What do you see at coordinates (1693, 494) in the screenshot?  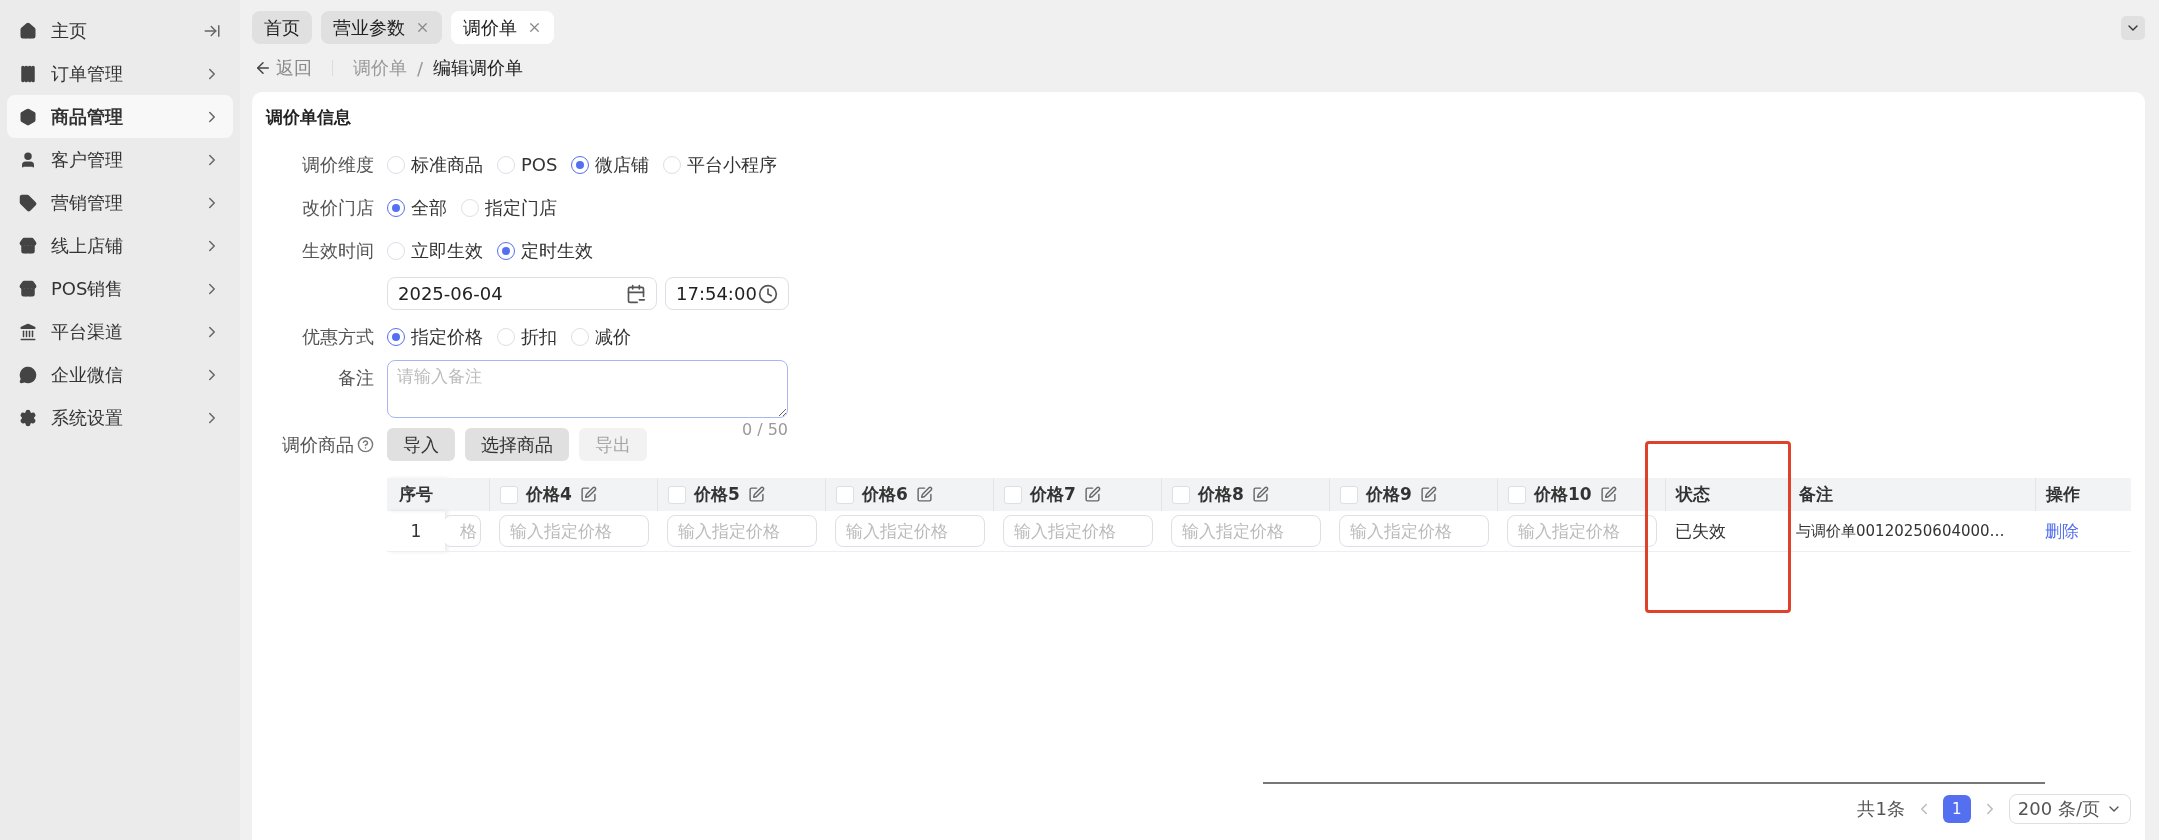 I see `column-title: 状态` at bounding box center [1693, 494].